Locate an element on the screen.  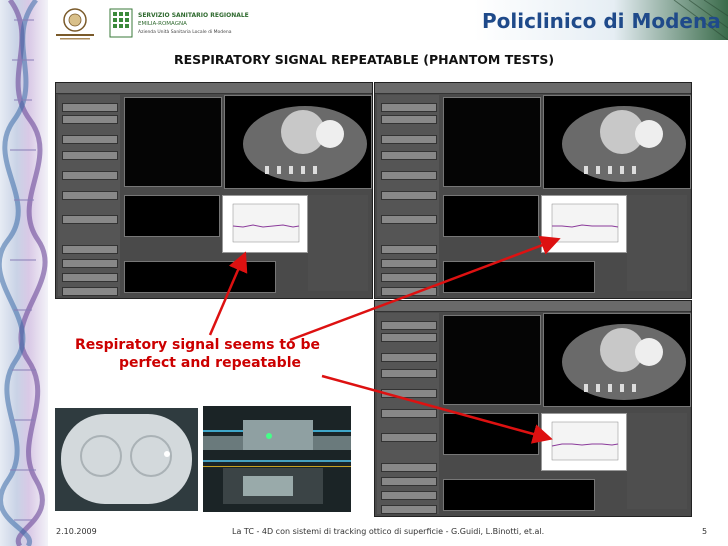
footer-page-number: 5 is located at coordinates (705, 531).